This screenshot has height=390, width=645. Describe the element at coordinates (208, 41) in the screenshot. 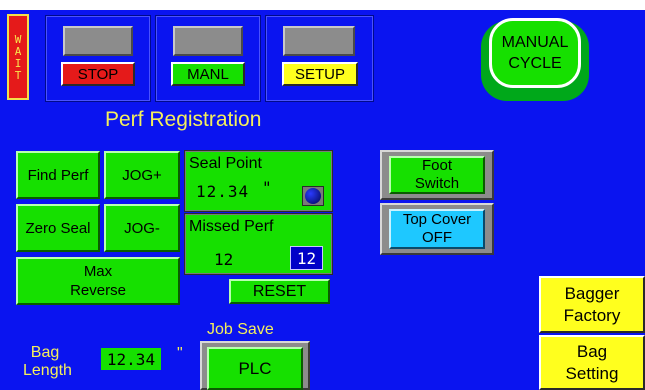

I see `manl-lamp` at that location.